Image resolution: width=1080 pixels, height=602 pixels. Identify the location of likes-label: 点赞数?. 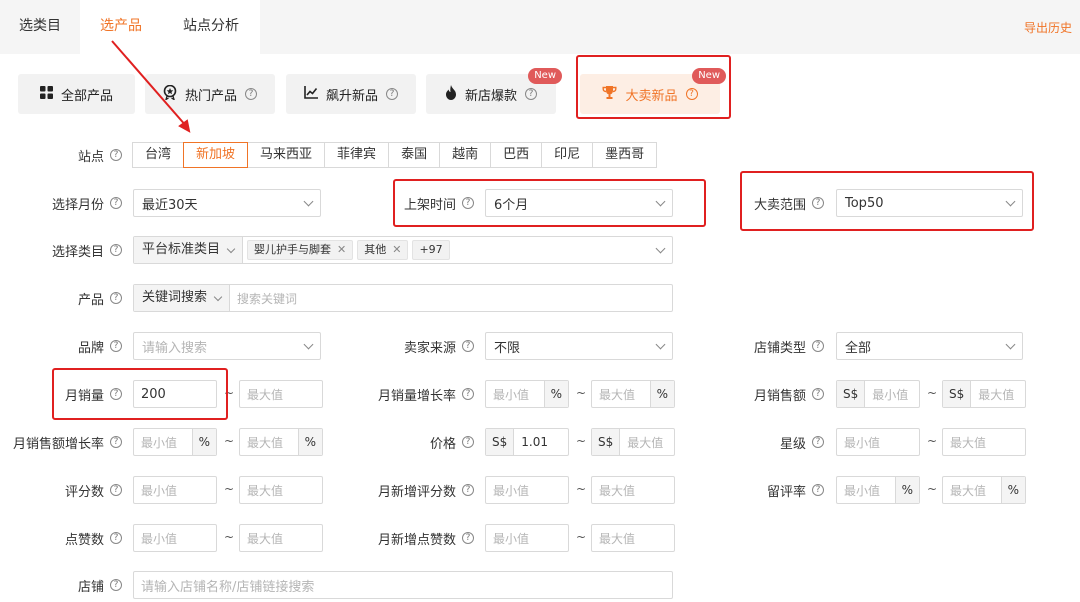
(71, 538).